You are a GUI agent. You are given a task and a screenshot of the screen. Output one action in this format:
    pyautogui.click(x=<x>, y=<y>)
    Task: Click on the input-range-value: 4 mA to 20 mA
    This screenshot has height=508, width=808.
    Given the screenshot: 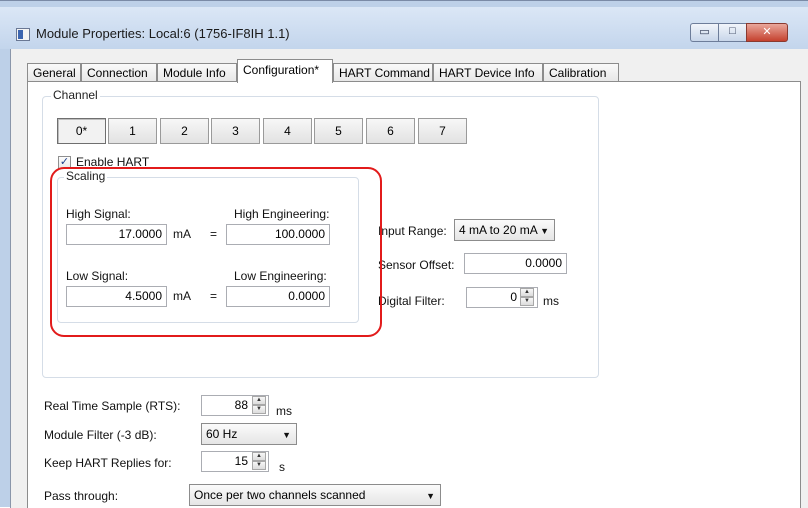 What is the action you would take?
    pyautogui.click(x=498, y=230)
    